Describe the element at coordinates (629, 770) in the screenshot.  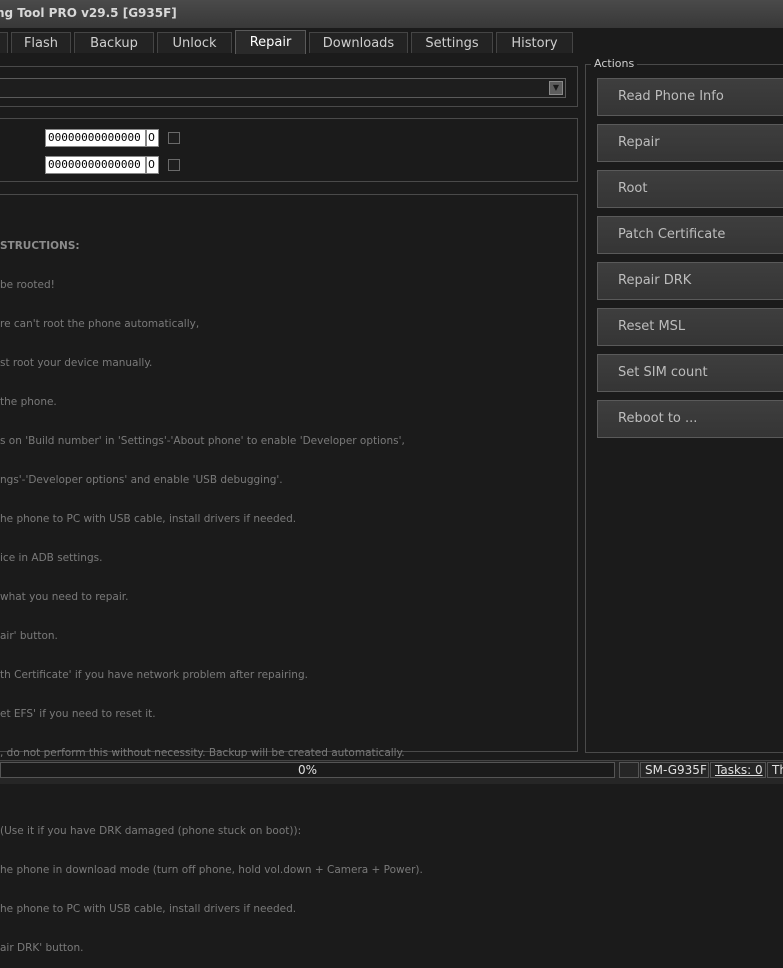
I see `status-segment-empty` at that location.